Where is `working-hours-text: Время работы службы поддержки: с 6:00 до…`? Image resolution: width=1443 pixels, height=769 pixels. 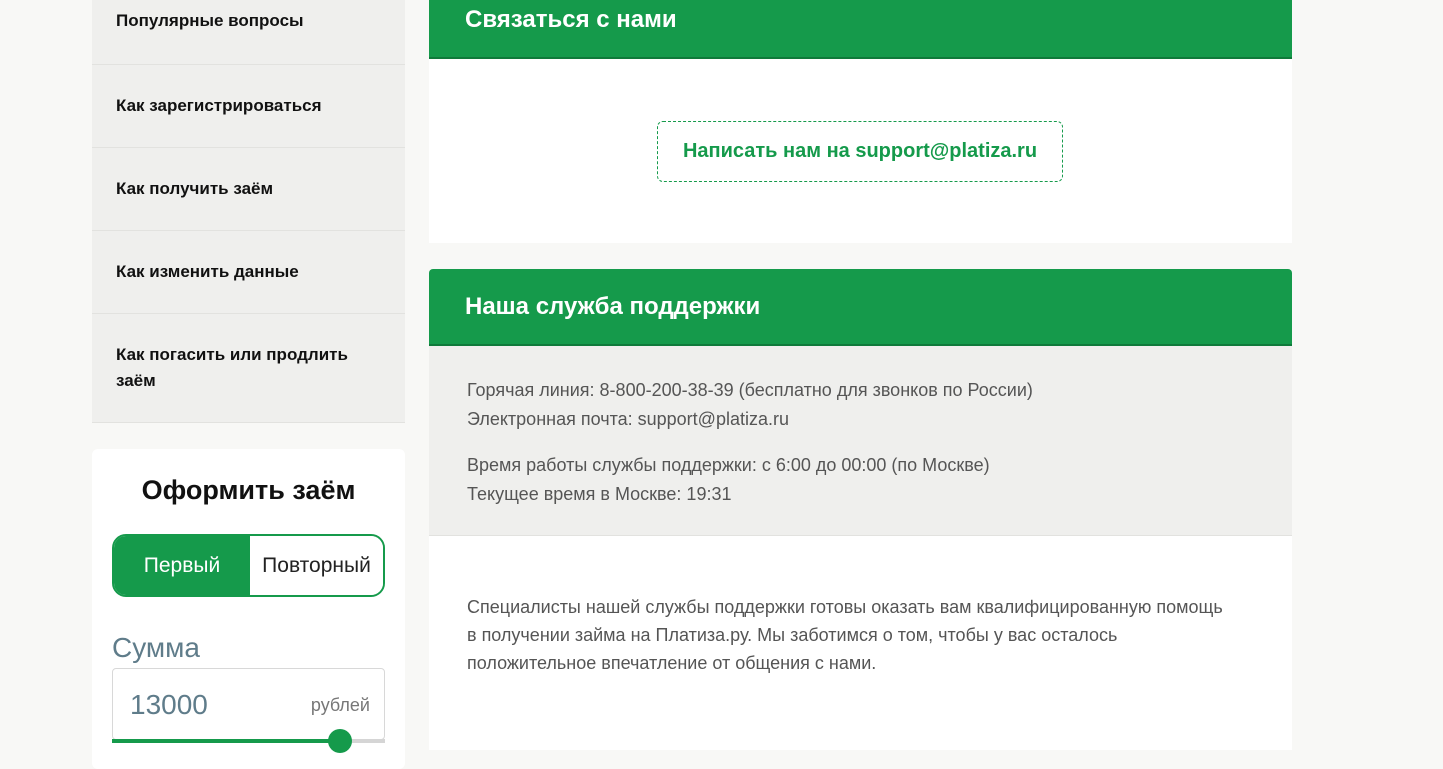
working-hours-text: Время работы службы поддержки: с 6:00 до… is located at coordinates (728, 465).